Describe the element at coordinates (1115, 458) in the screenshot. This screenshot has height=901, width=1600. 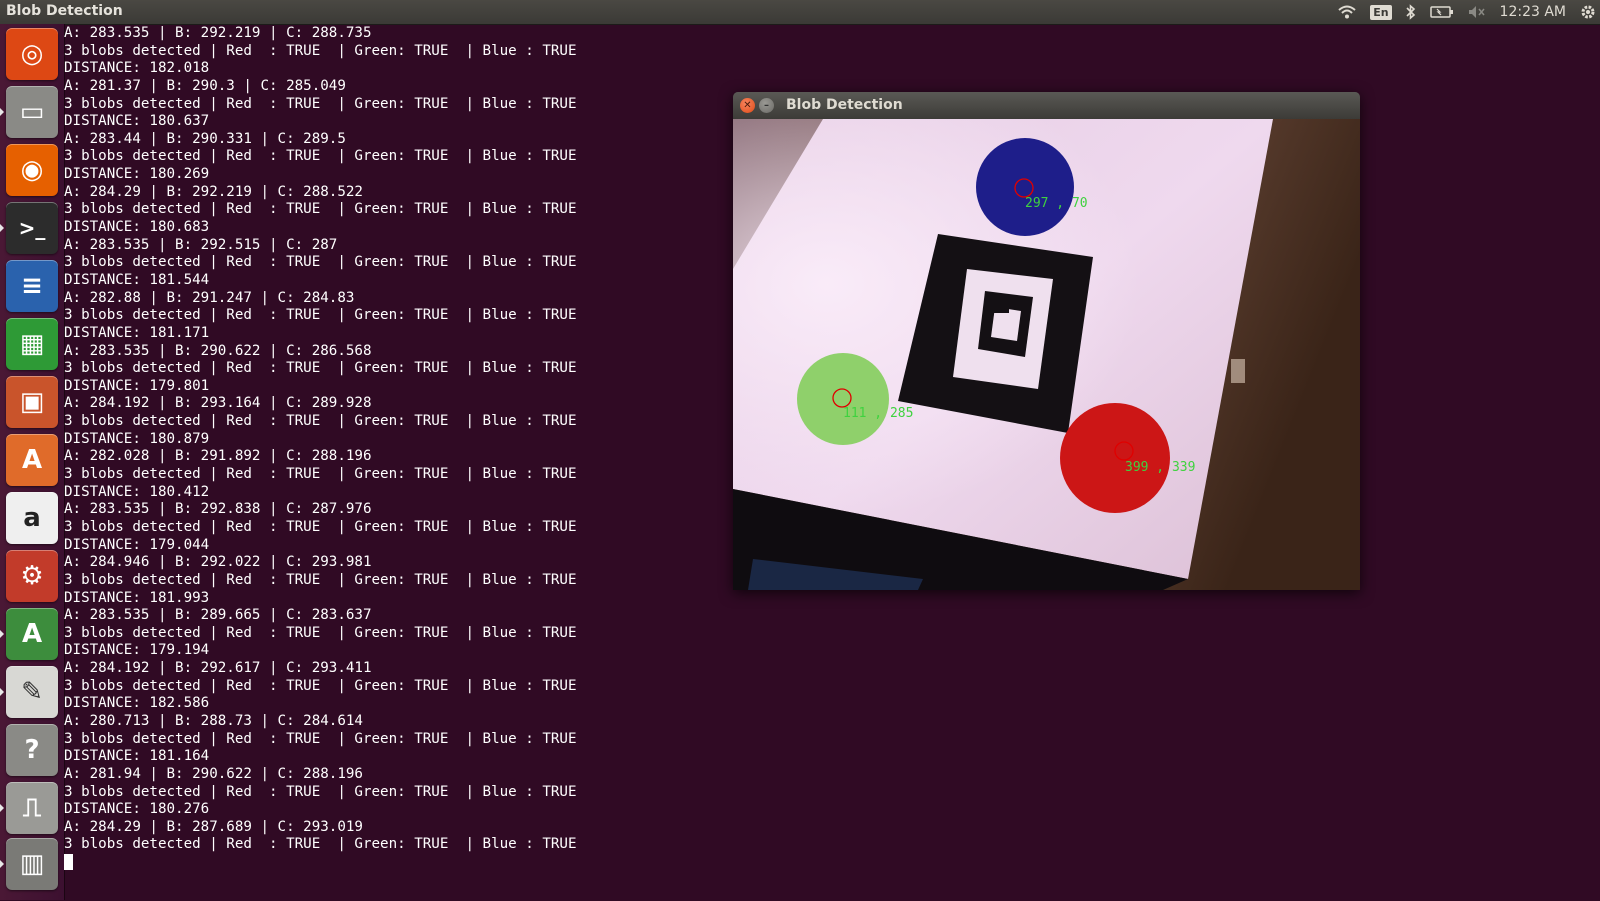
I see `red-blob` at that location.